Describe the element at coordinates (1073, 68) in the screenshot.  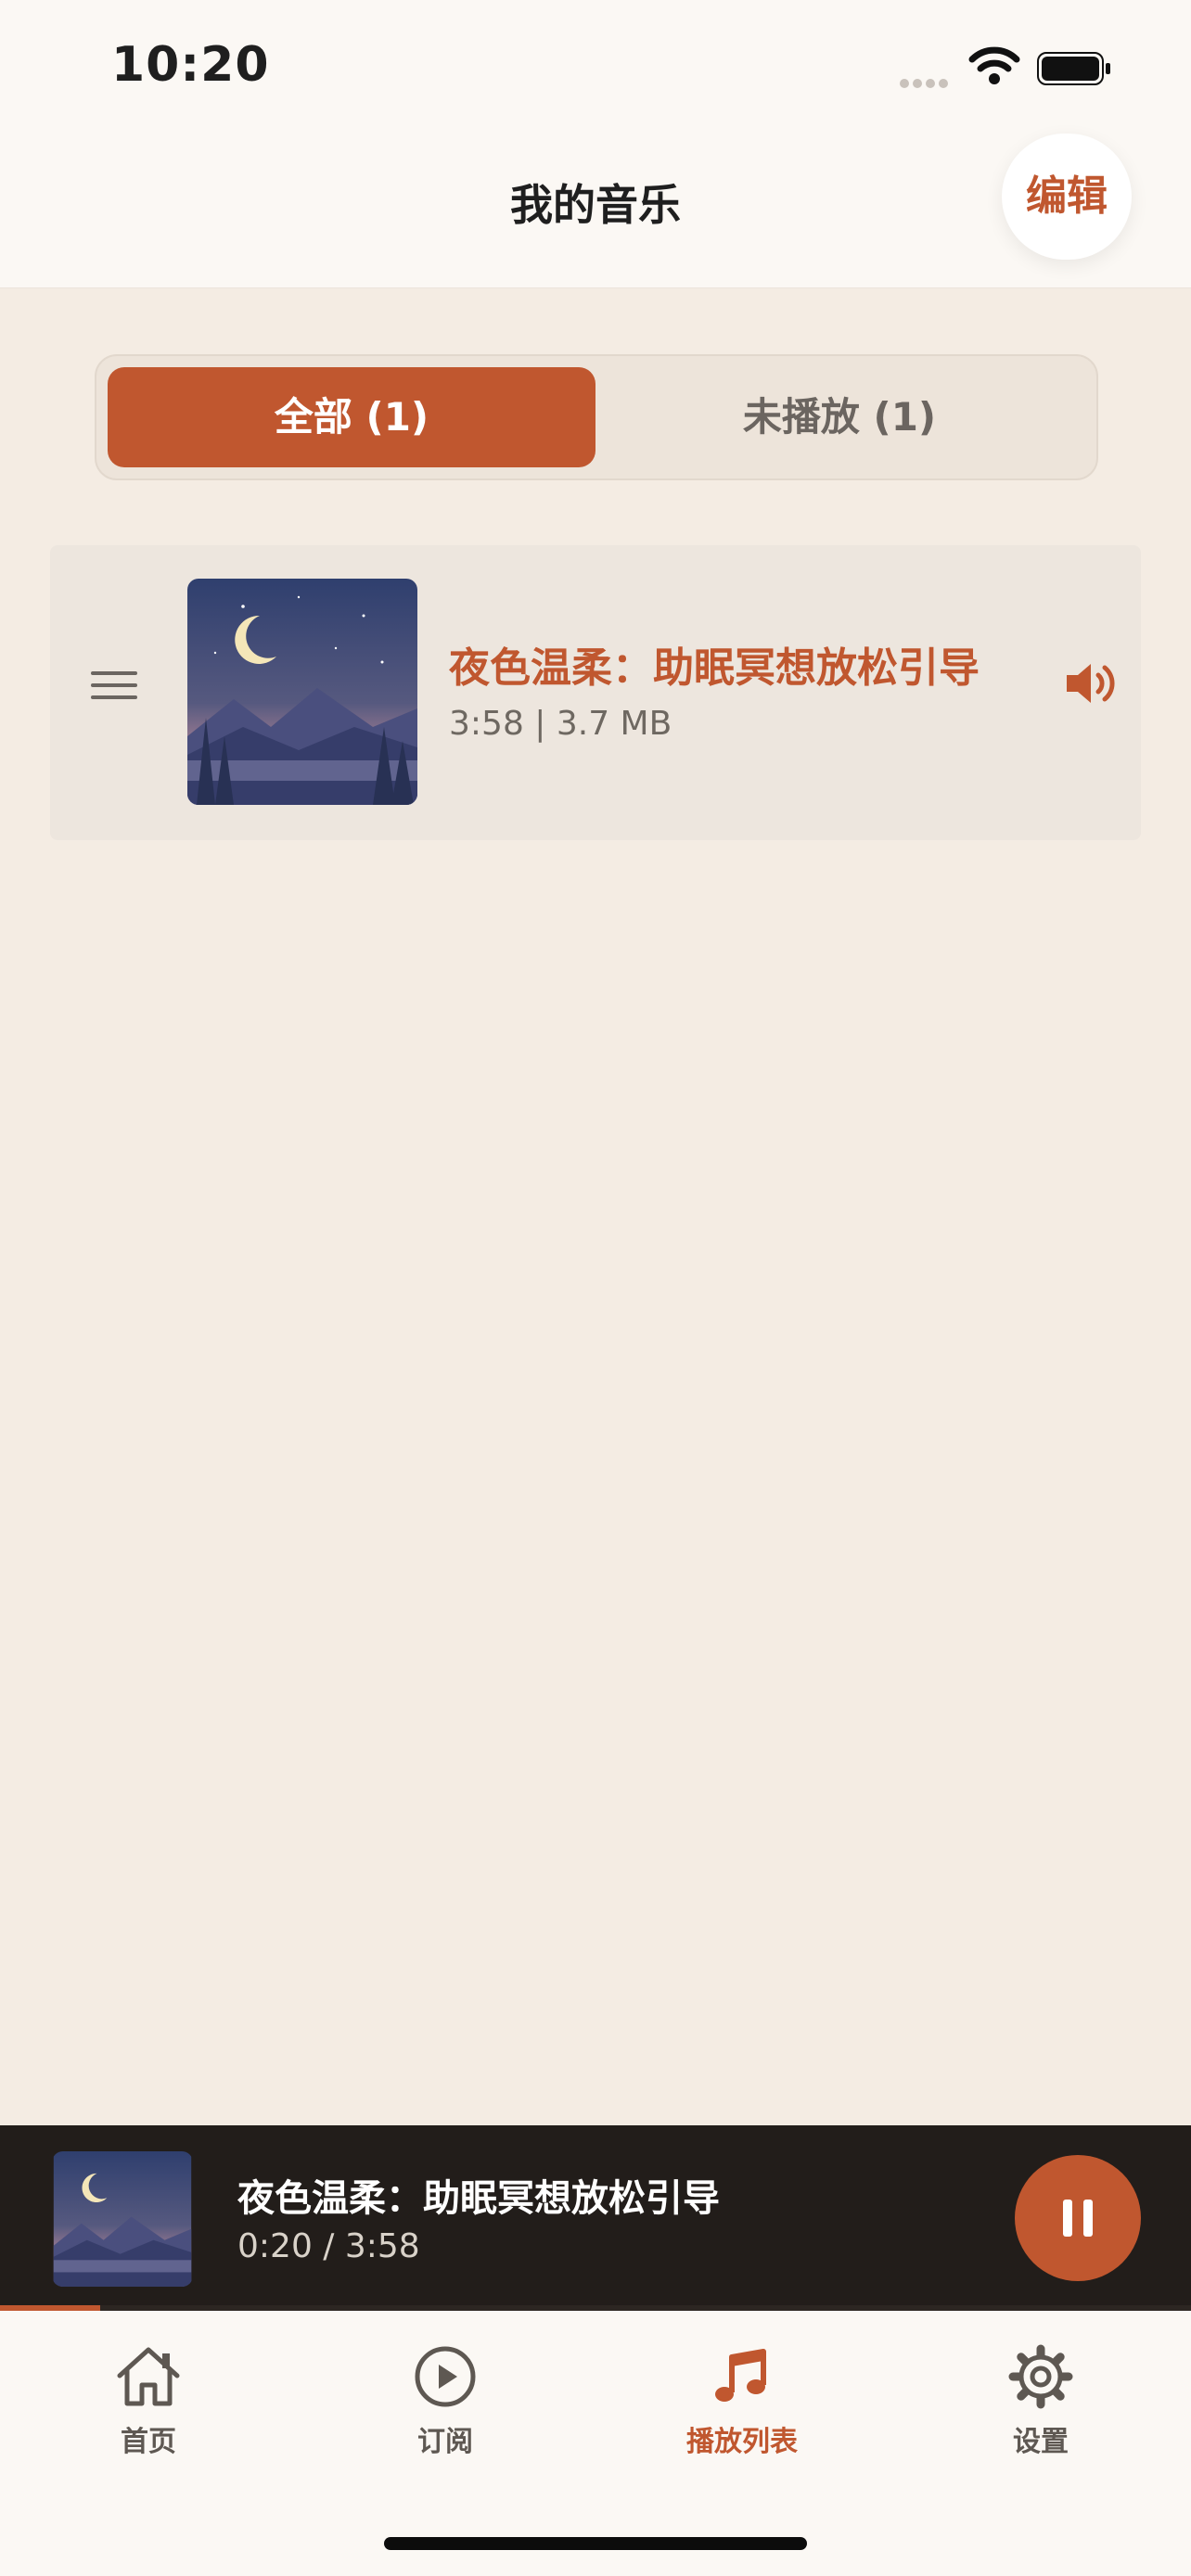
I see `battery-icon` at that location.